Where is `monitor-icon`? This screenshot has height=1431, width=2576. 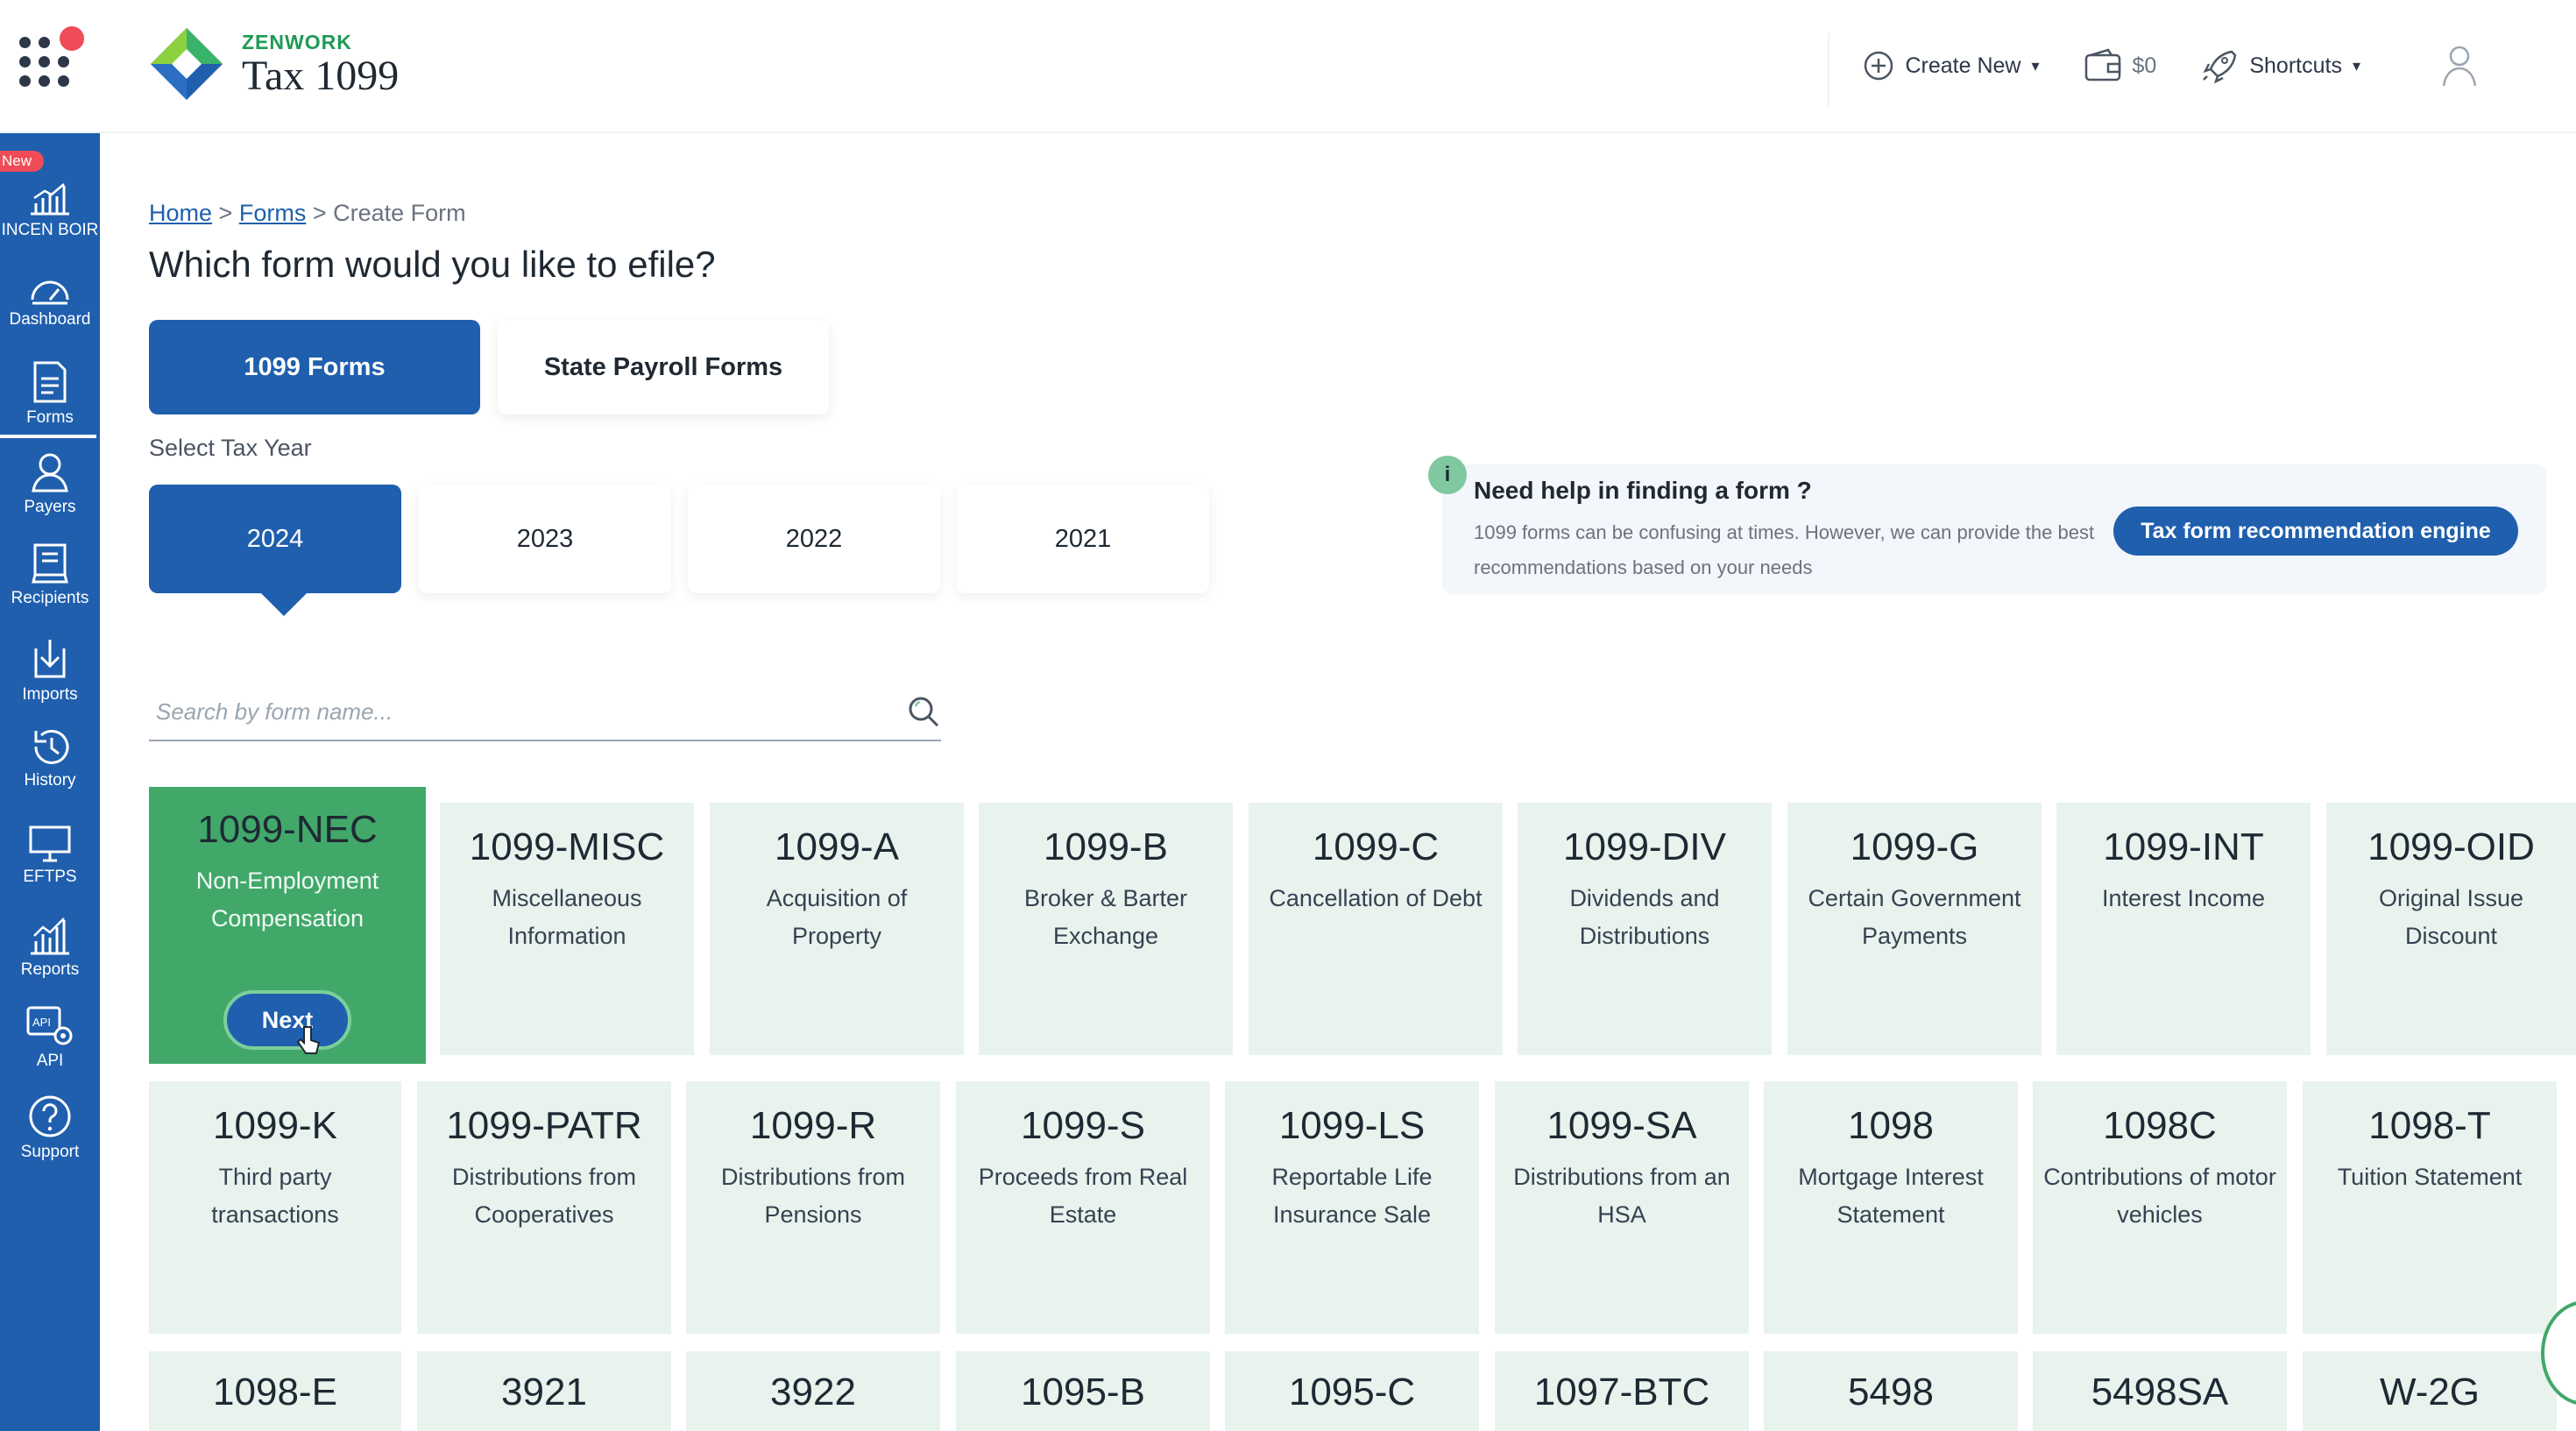
monitor-icon is located at coordinates (50, 843).